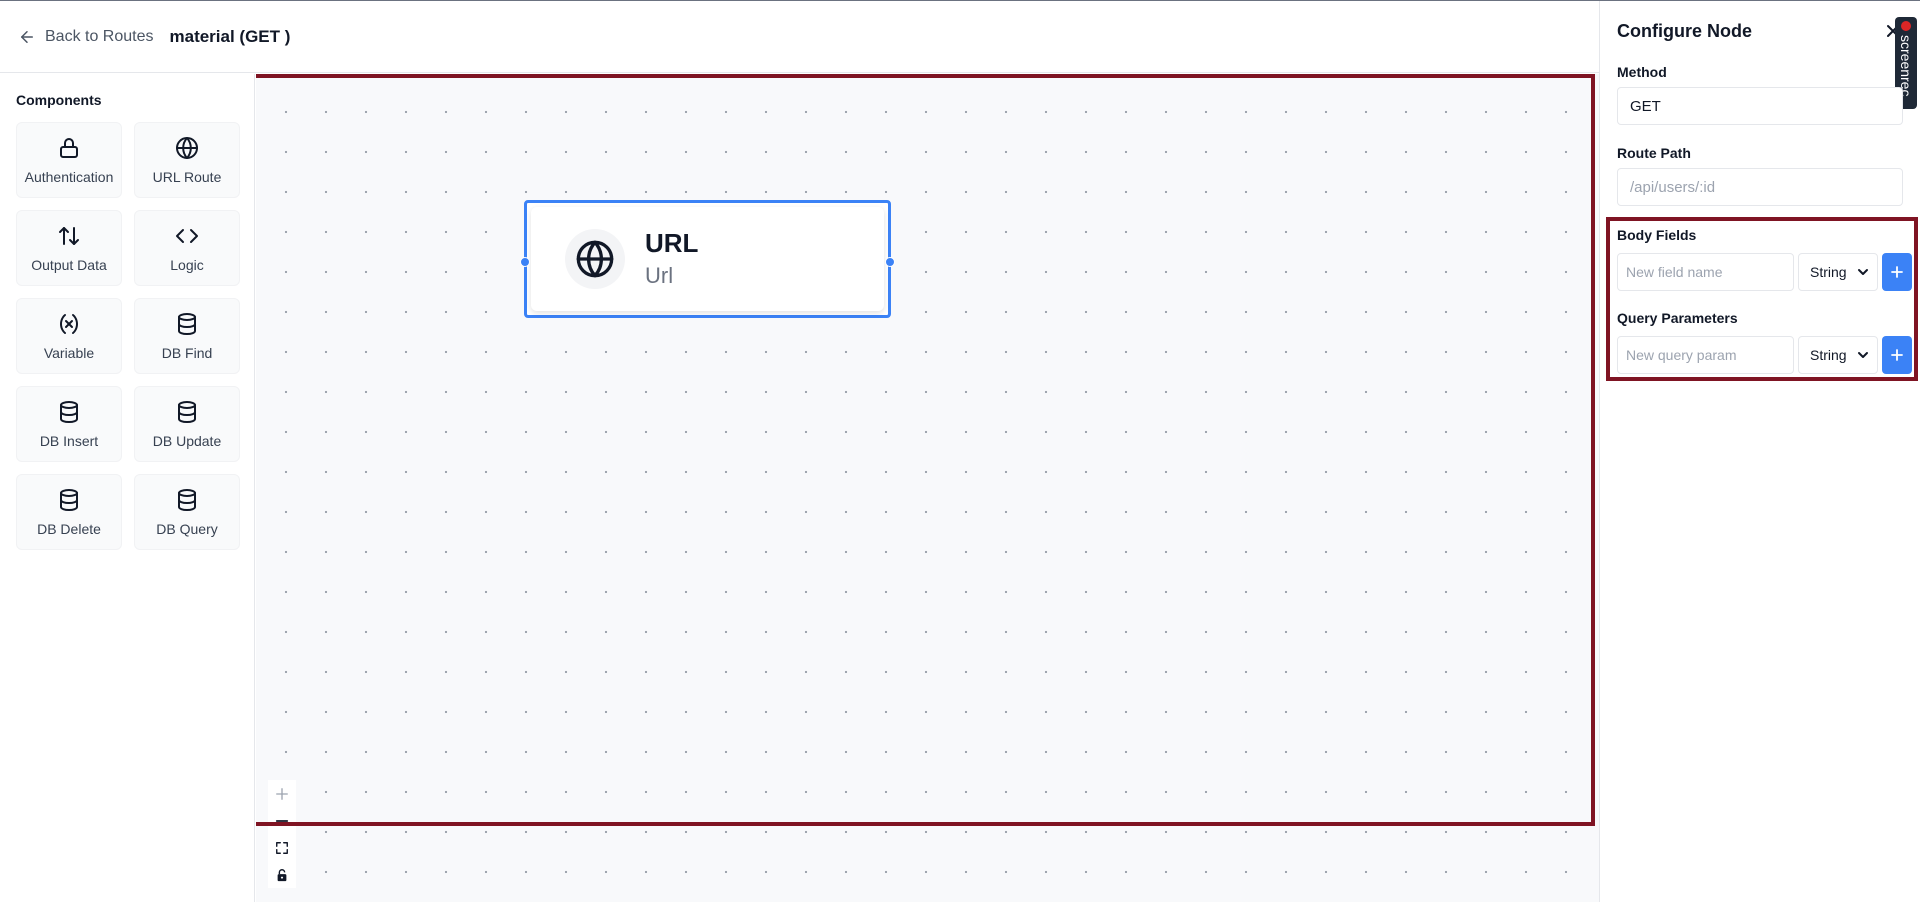 The height and width of the screenshot is (902, 1920). Describe the element at coordinates (1760, 187) in the screenshot. I see `route-path-input` at that location.